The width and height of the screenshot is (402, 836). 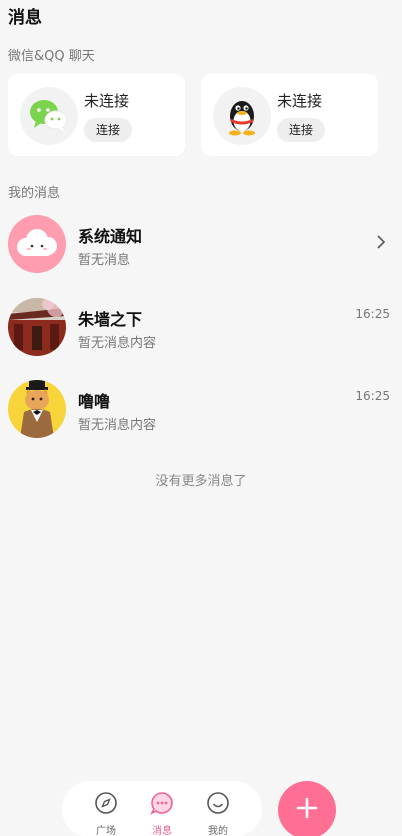 What do you see at coordinates (162, 831) in the screenshot?
I see `tab-label: 消息` at bounding box center [162, 831].